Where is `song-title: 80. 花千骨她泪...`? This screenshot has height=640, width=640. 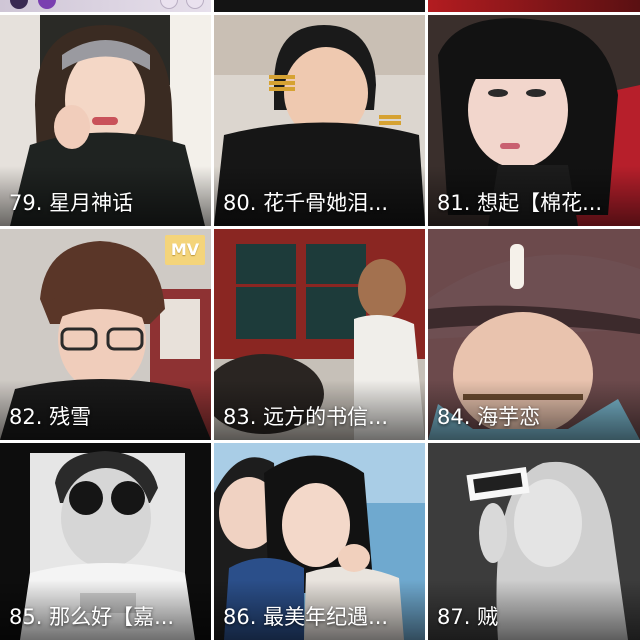
song-title: 80. 花千骨她泪... is located at coordinates (306, 203).